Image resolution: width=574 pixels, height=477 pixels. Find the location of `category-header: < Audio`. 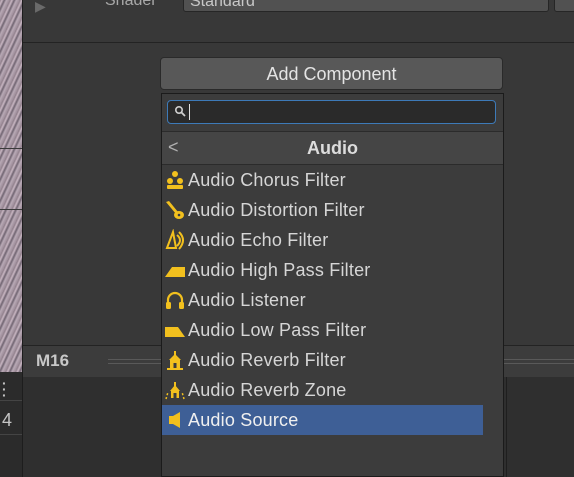

category-header: < Audio is located at coordinates (332, 148).